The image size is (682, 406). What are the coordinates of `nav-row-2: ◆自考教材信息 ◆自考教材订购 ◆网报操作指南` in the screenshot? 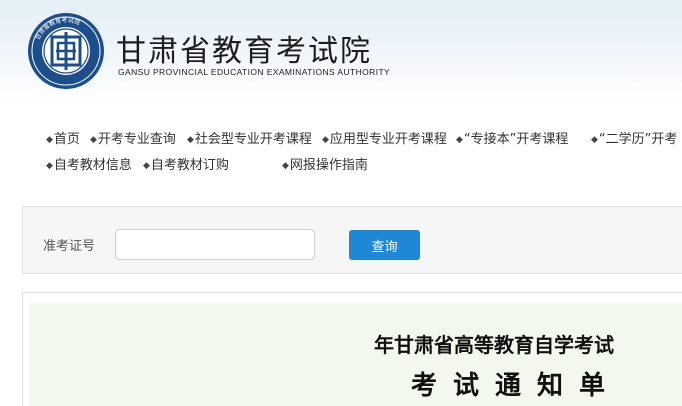 It's located at (363, 167).